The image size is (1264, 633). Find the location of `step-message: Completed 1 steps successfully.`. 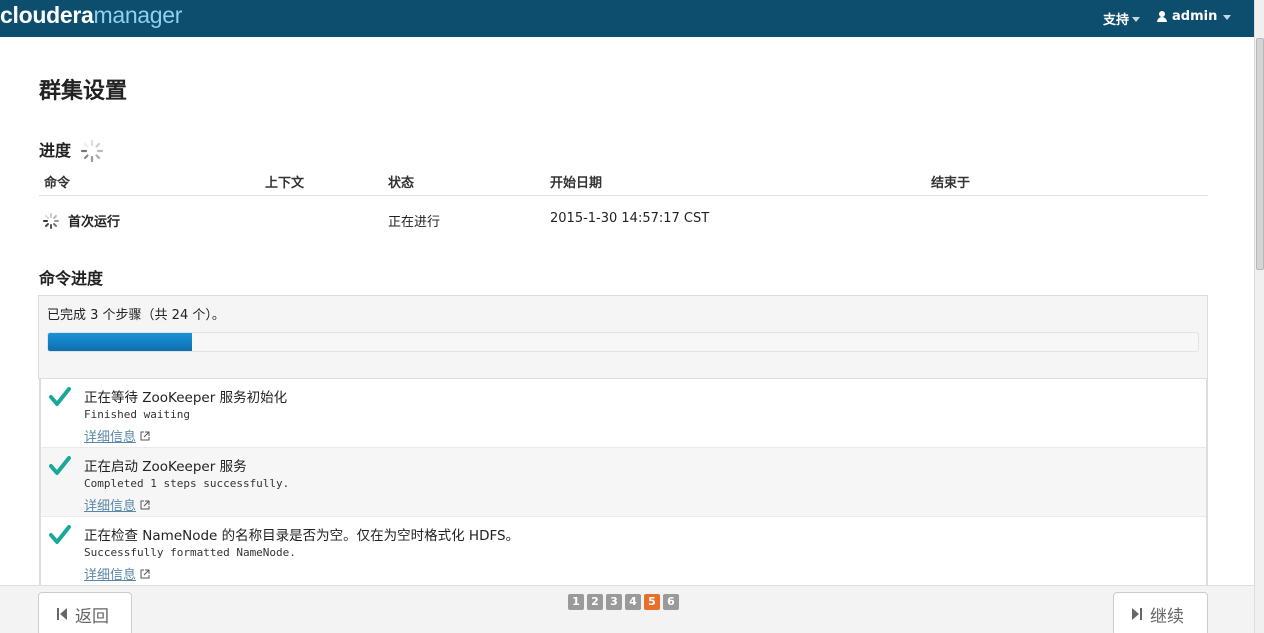

step-message: Completed 1 steps successfully. is located at coordinates (187, 483).